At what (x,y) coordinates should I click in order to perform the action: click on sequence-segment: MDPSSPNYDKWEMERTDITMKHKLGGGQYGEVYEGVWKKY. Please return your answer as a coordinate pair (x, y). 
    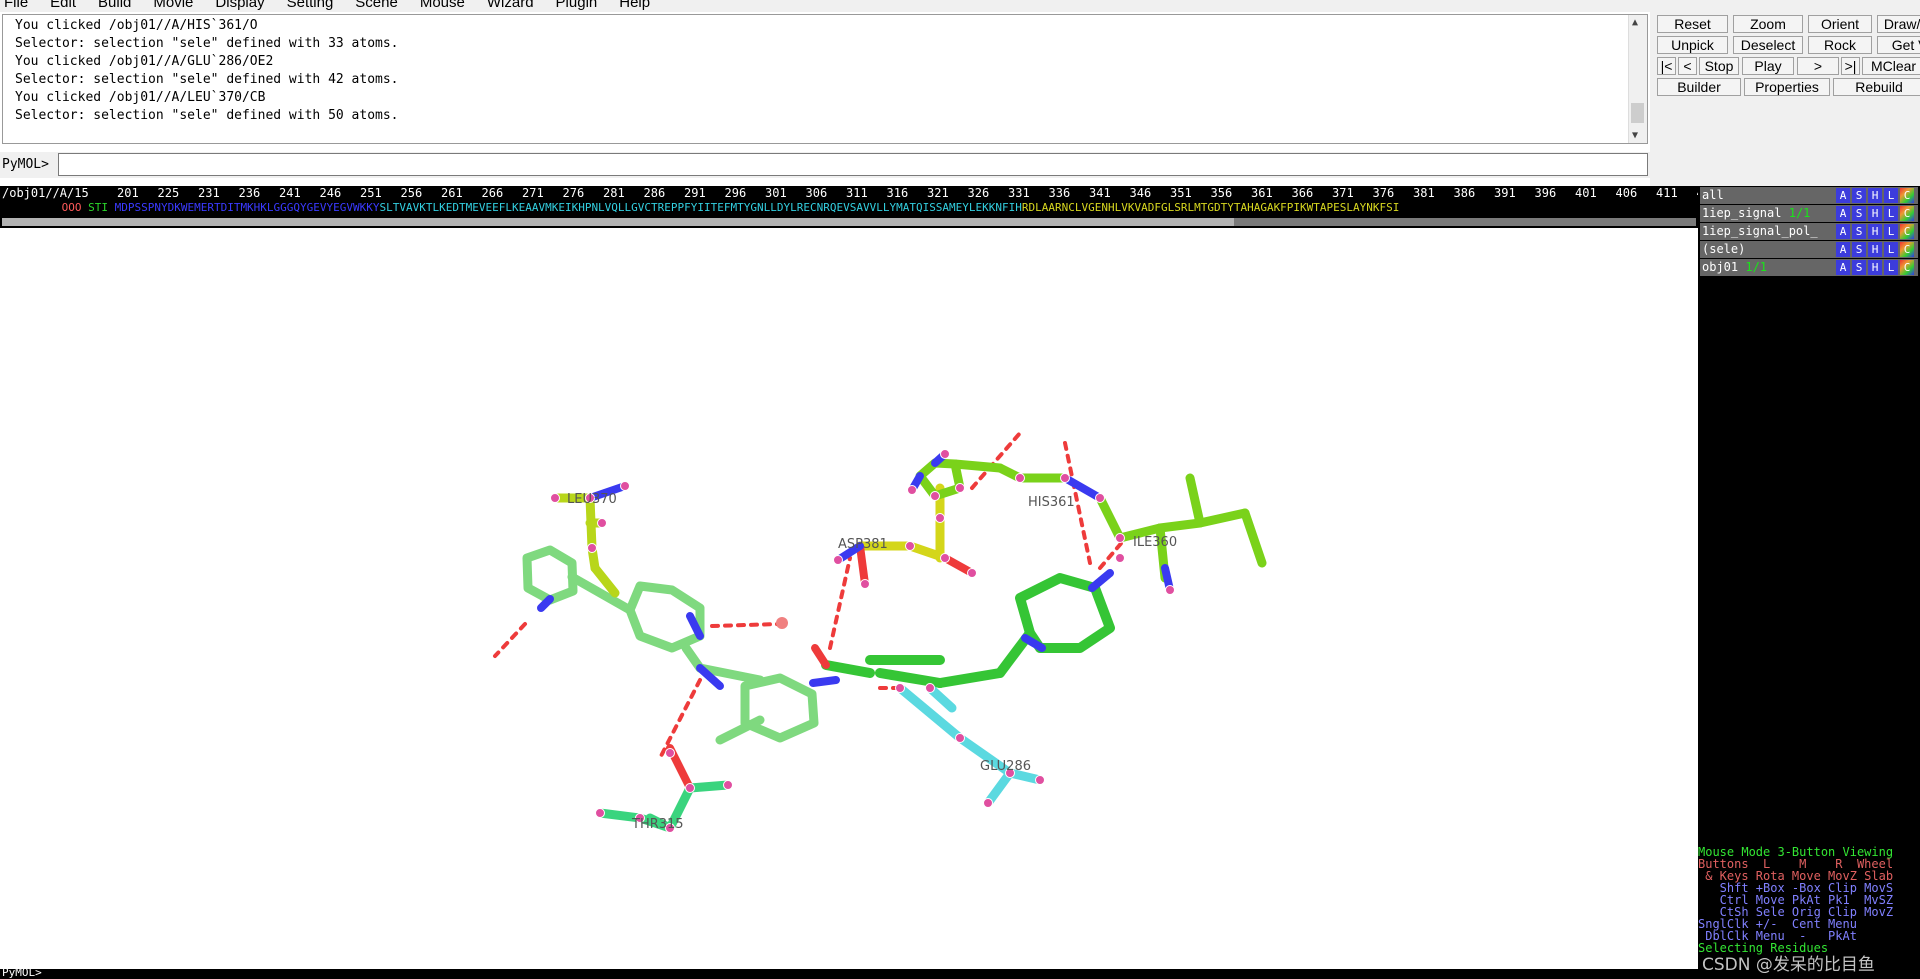
    Looking at the image, I should click on (247, 207).